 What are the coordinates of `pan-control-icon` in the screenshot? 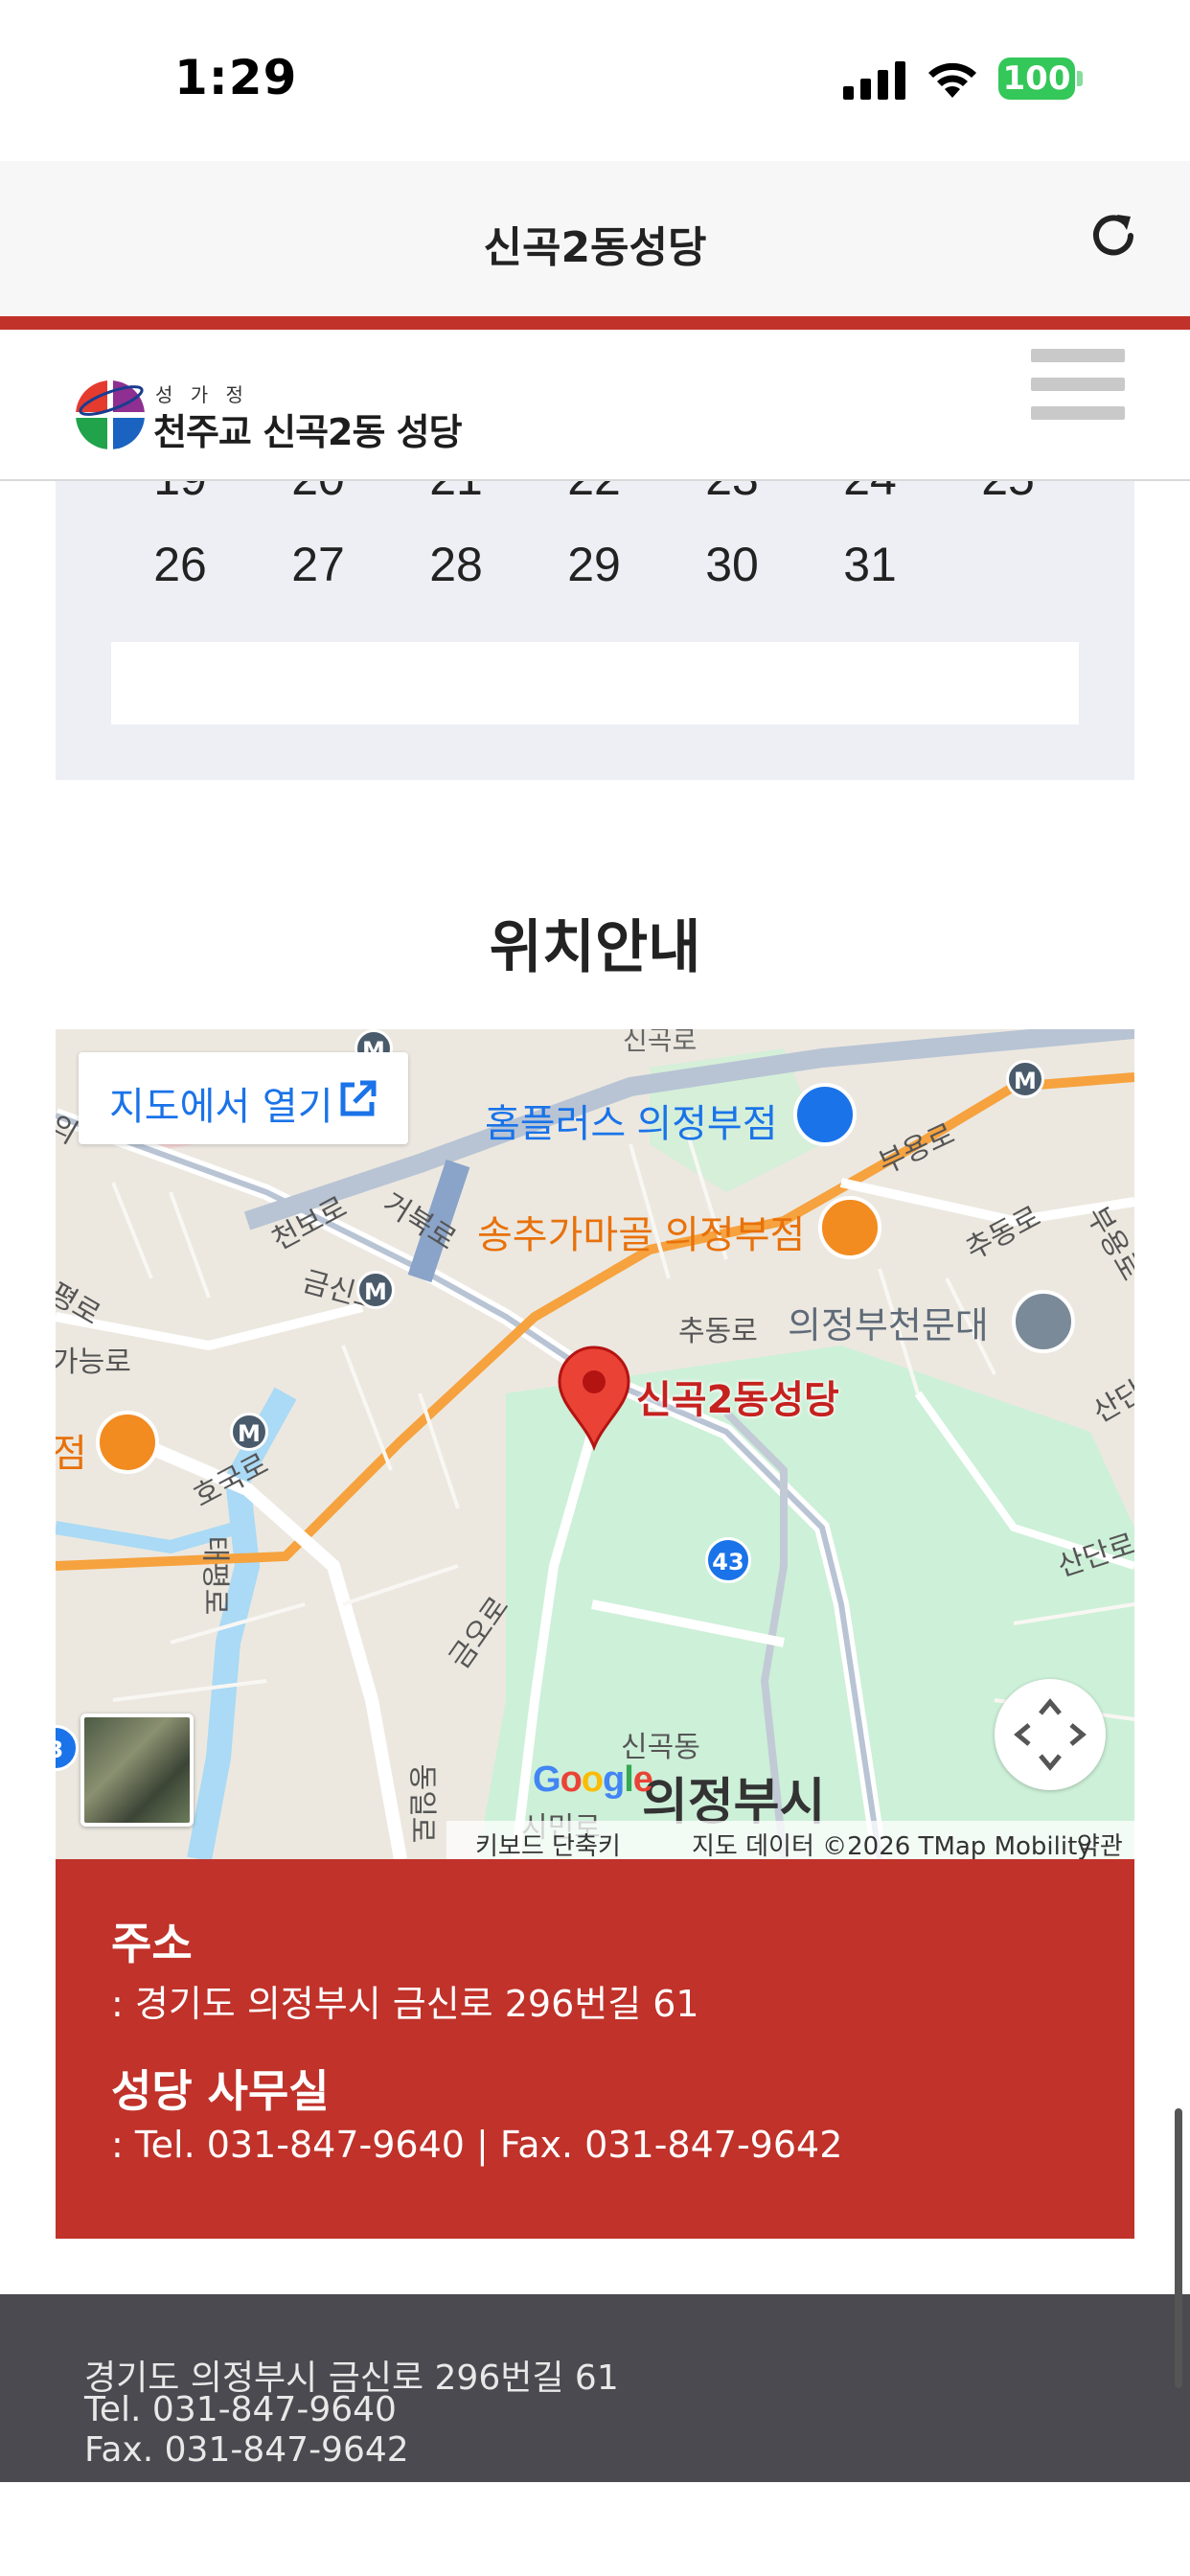 It's located at (1050, 1734).